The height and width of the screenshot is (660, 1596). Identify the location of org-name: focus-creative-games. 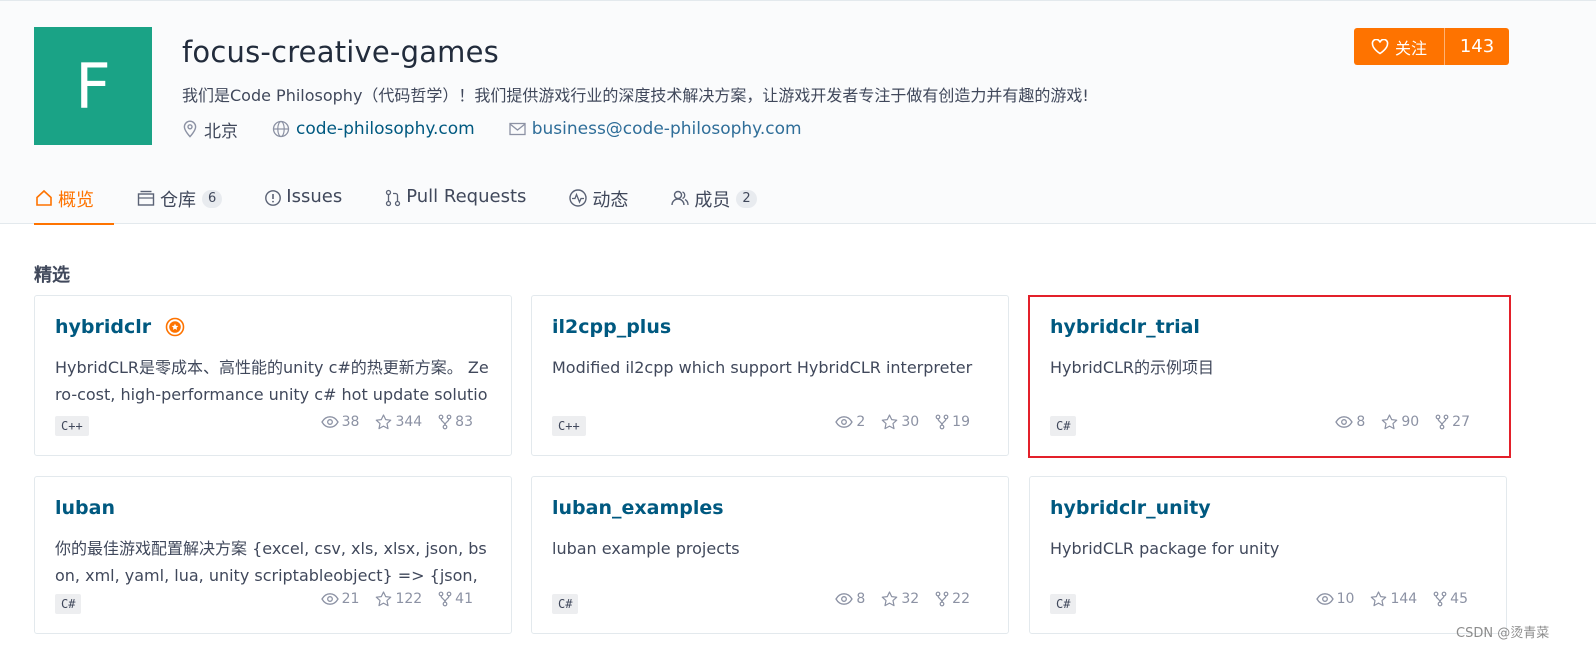
(340, 52).